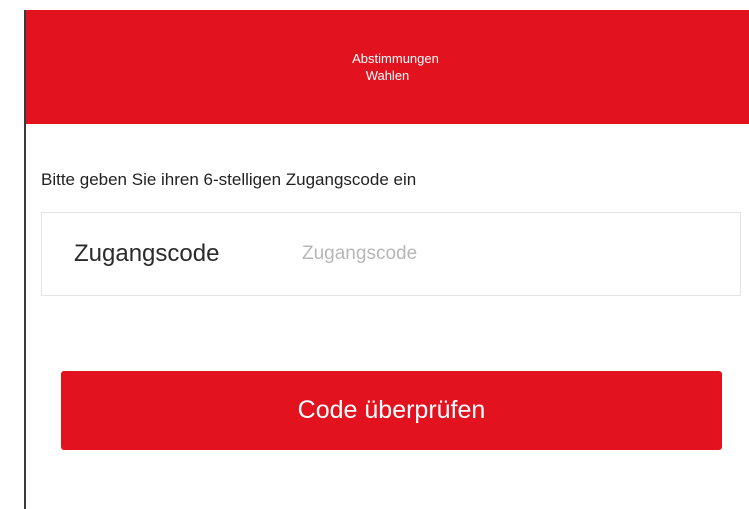  I want to click on access-code-label: Zugangscode, so click(147, 253).